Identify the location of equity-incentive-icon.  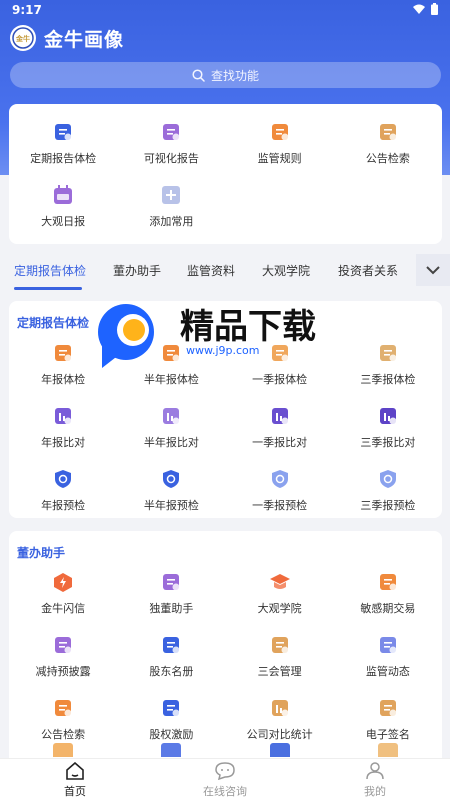
(171, 708).